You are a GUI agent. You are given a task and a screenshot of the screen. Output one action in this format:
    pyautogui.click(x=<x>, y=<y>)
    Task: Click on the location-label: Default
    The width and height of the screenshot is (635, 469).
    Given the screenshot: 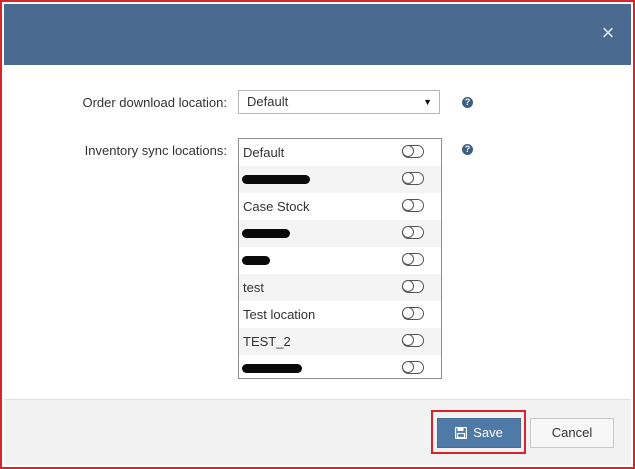 What is the action you would take?
    pyautogui.click(x=264, y=152)
    